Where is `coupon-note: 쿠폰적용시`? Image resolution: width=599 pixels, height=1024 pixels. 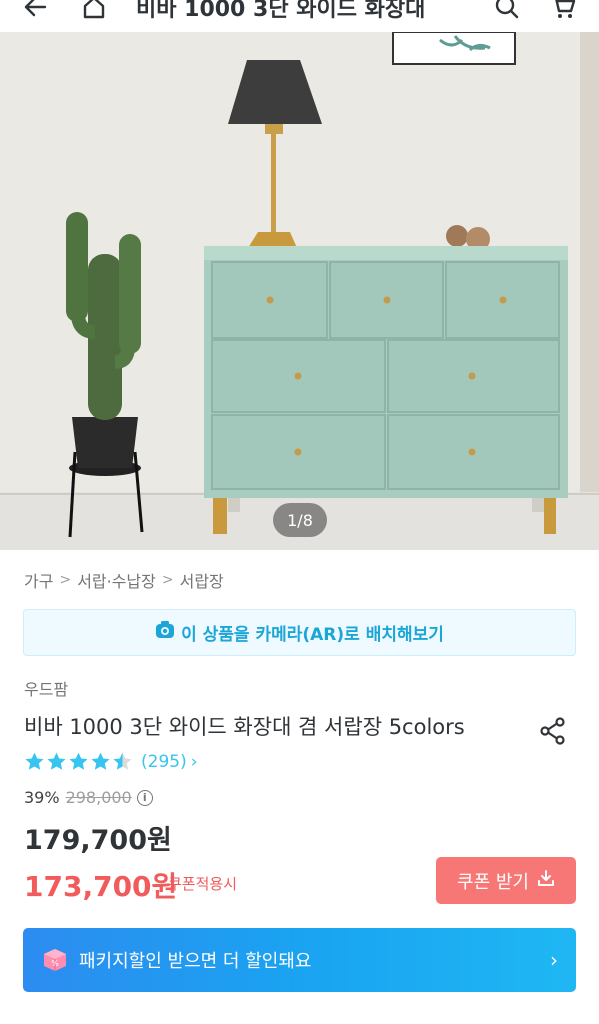
coupon-note: 쿠폰적용시 is located at coordinates (203, 884).